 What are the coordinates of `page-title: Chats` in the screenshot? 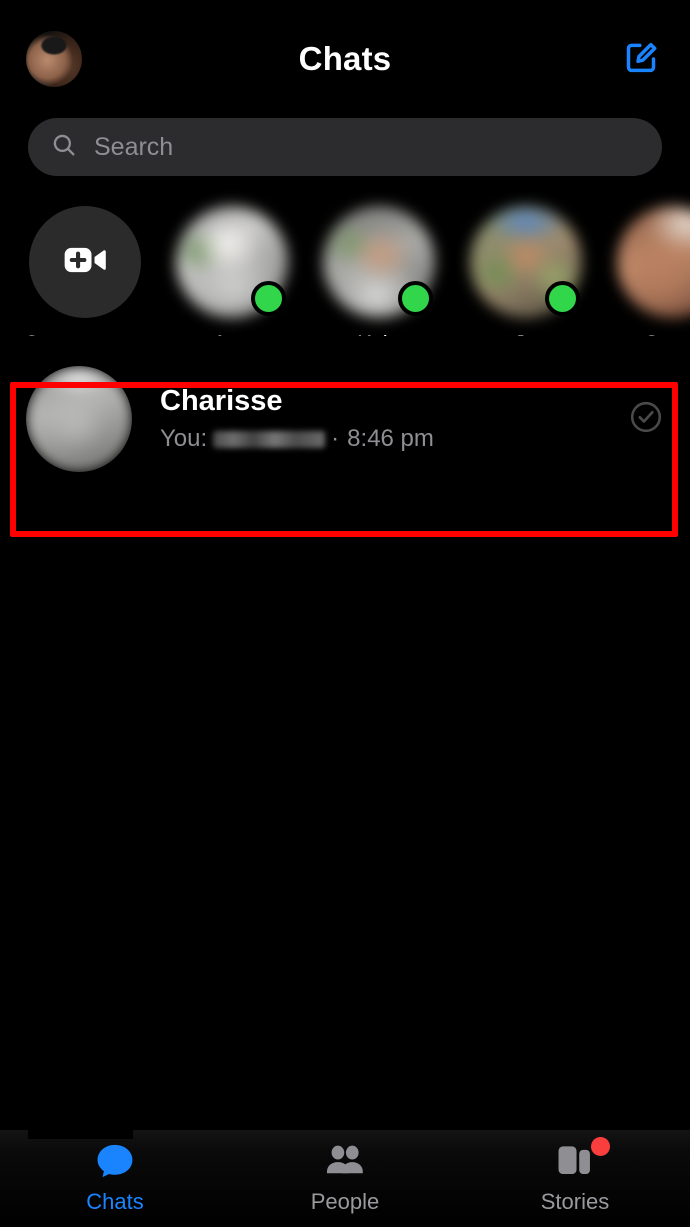 It's located at (345, 58).